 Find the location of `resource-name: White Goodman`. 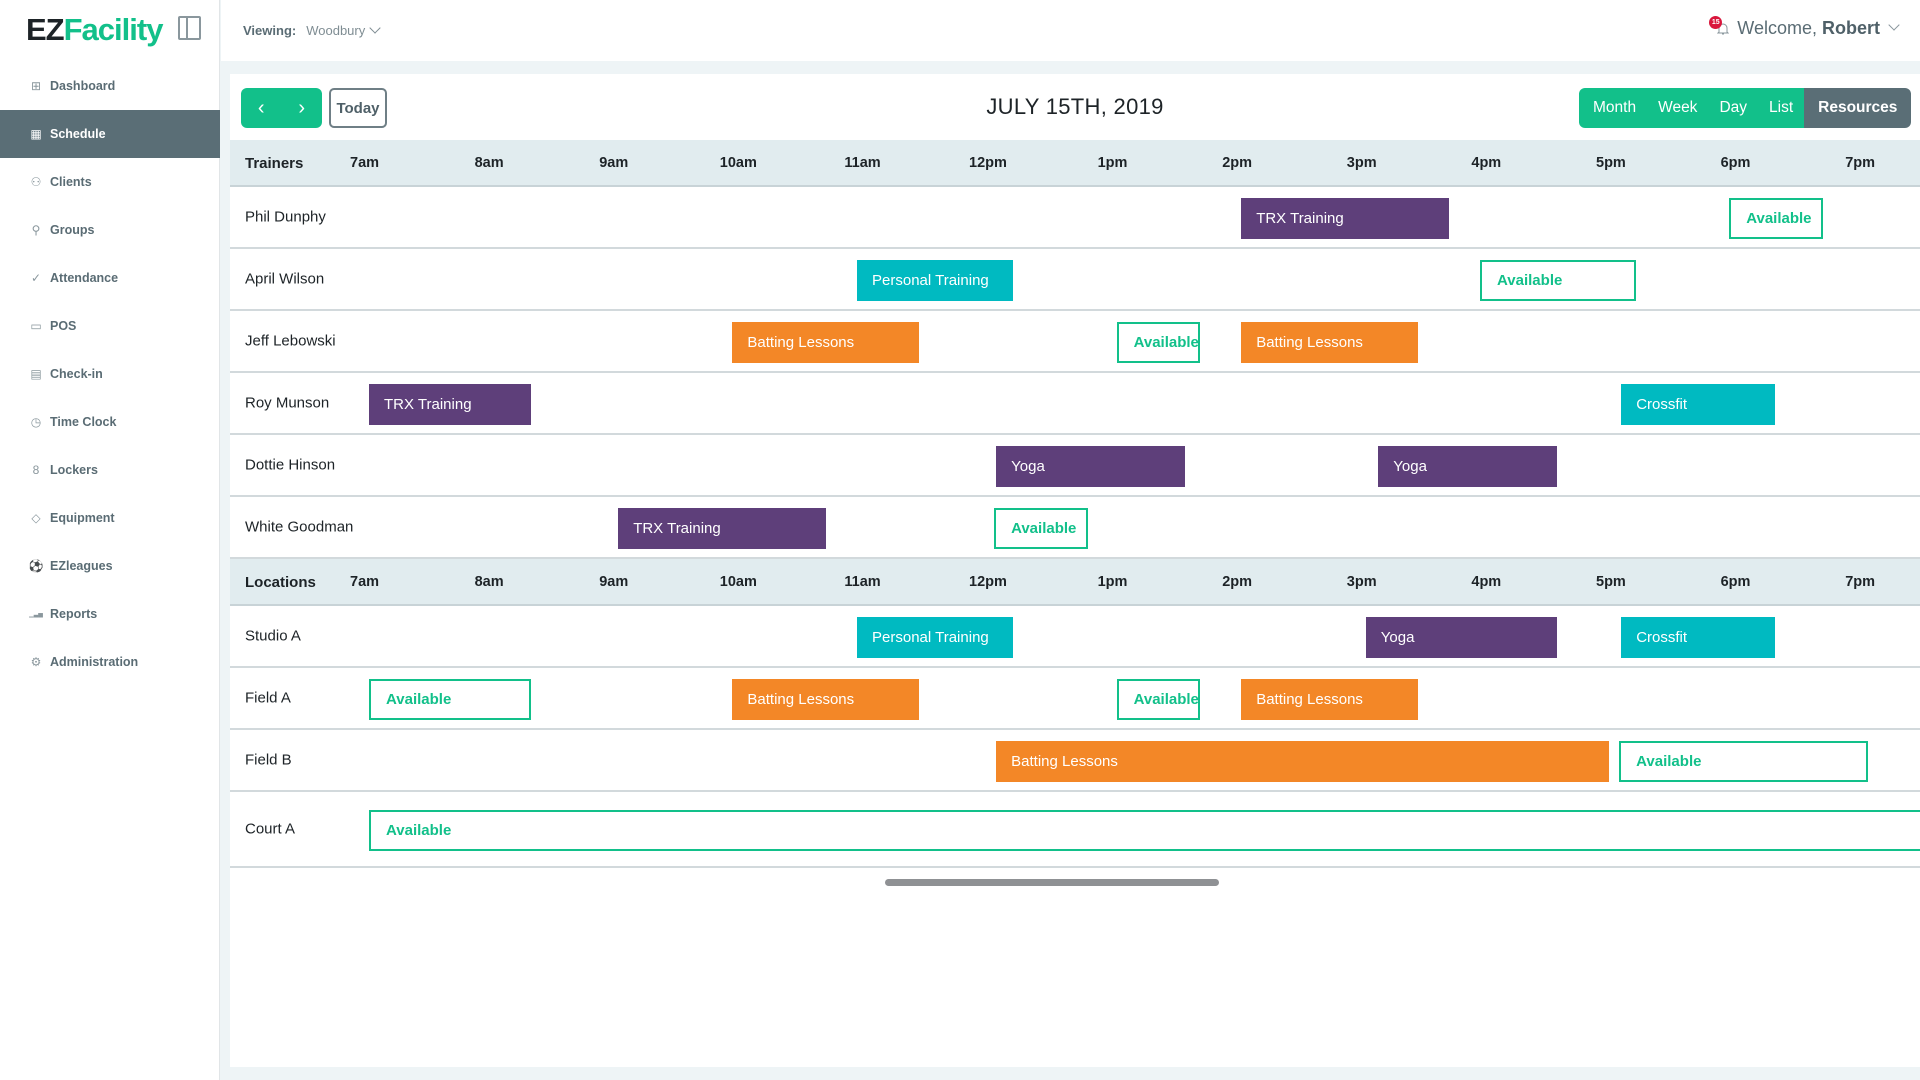

resource-name: White Goodman is located at coordinates (299, 527).